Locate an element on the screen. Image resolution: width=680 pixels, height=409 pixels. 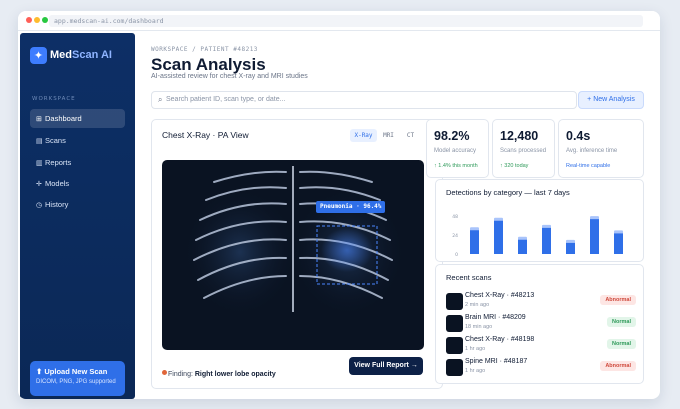
tab-ct: CT is located at coordinates (410, 135).